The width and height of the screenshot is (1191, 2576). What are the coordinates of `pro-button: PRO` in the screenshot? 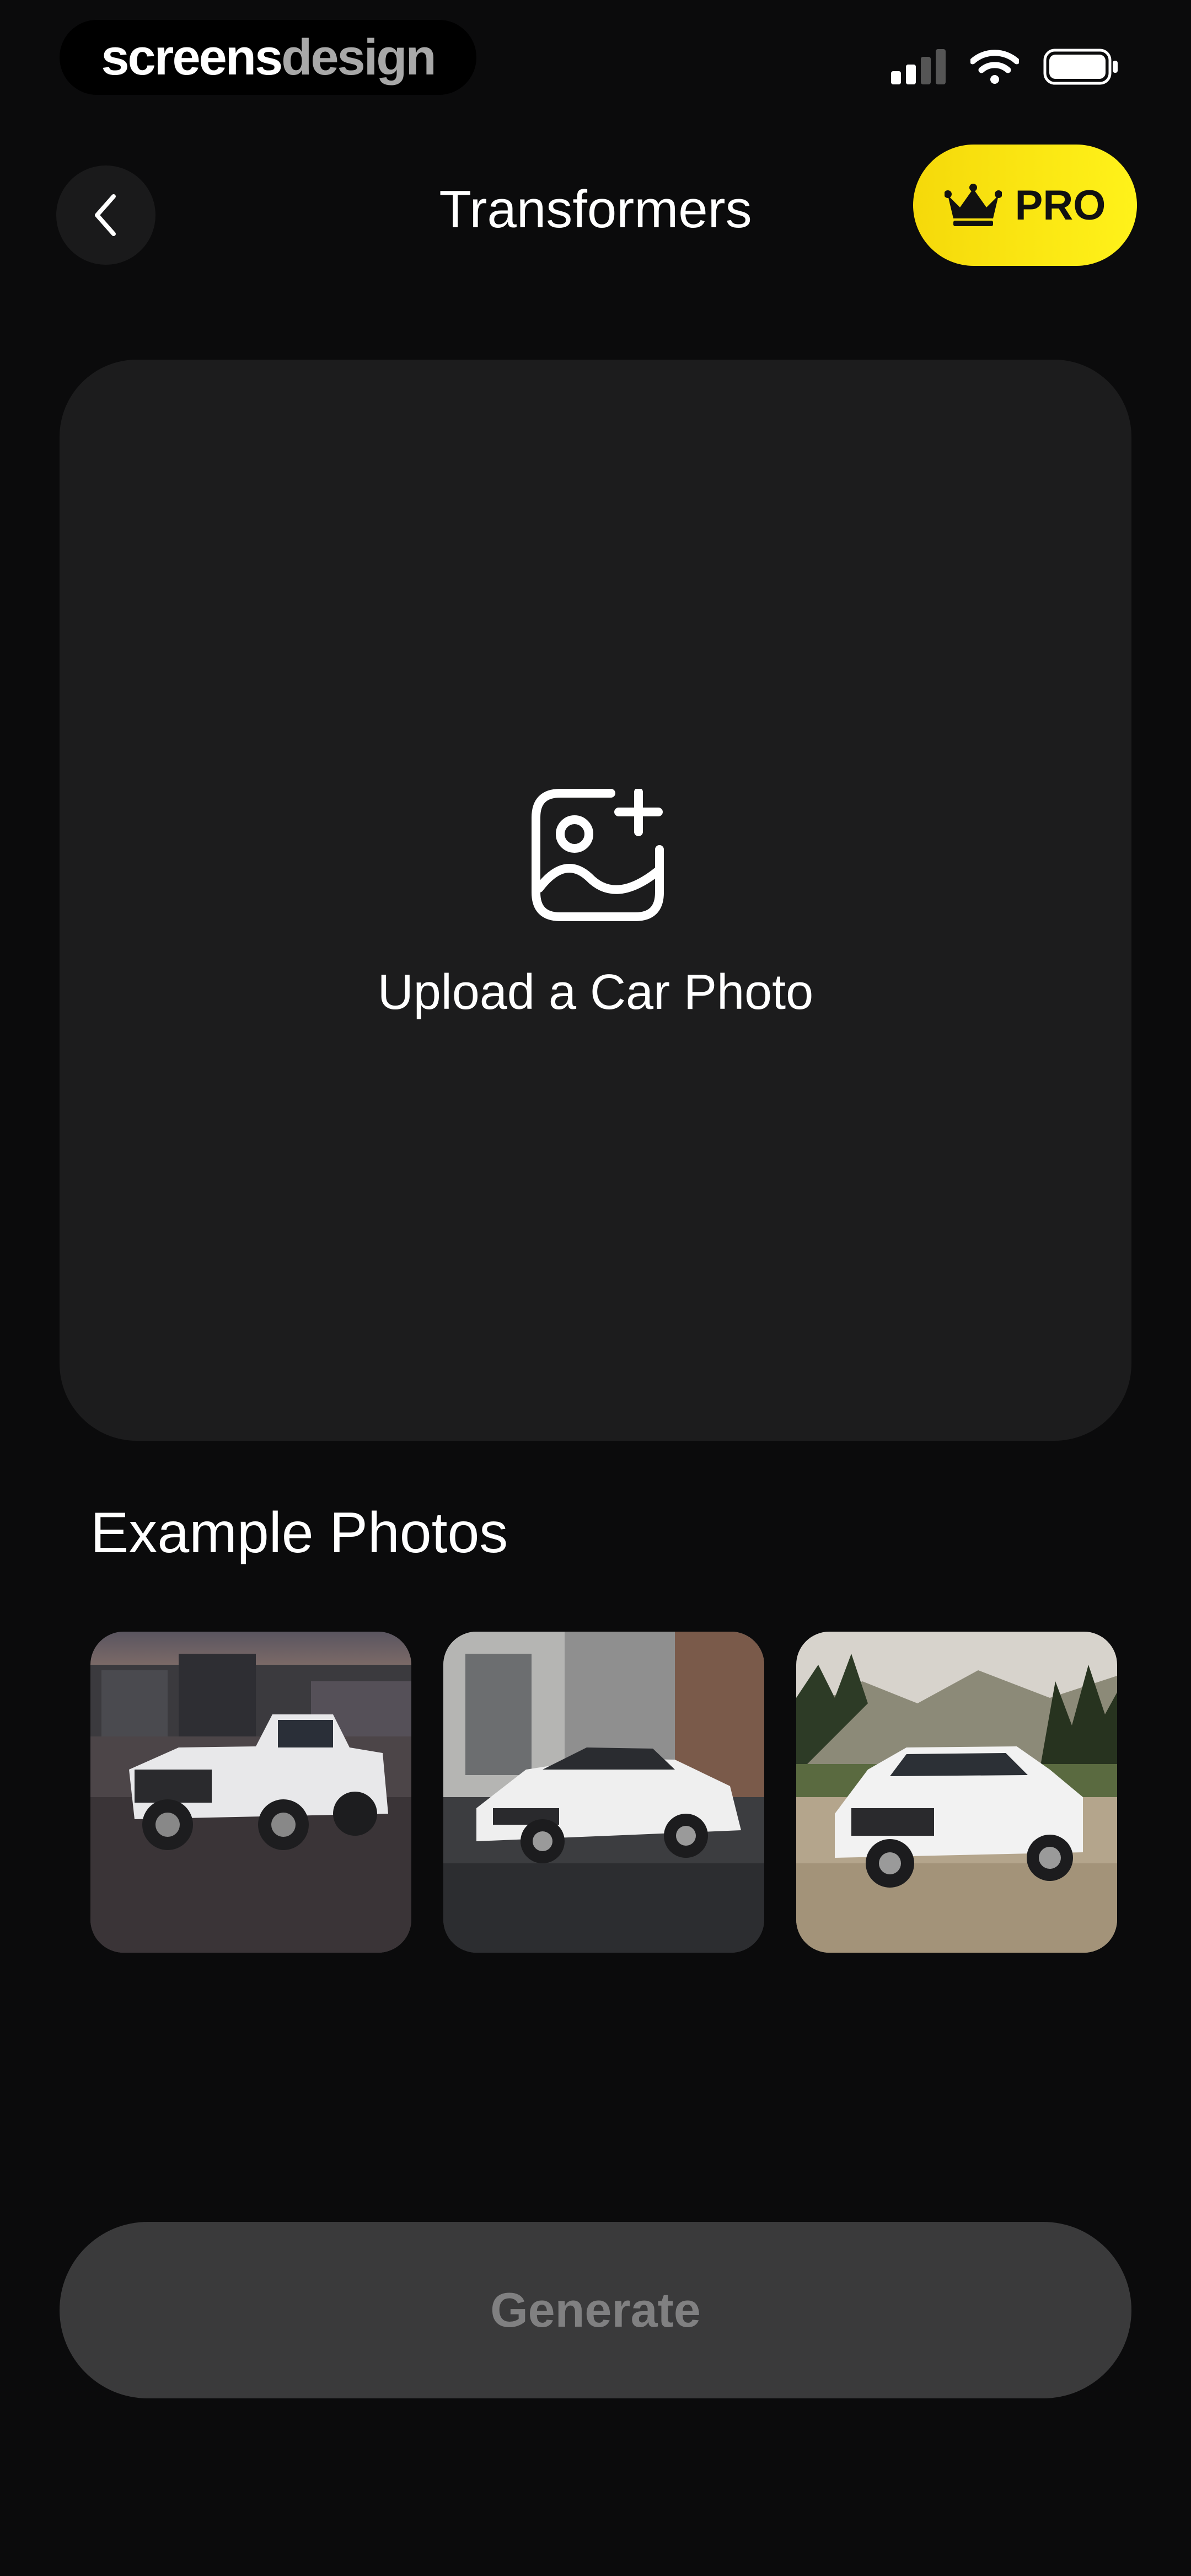 It's located at (1025, 205).